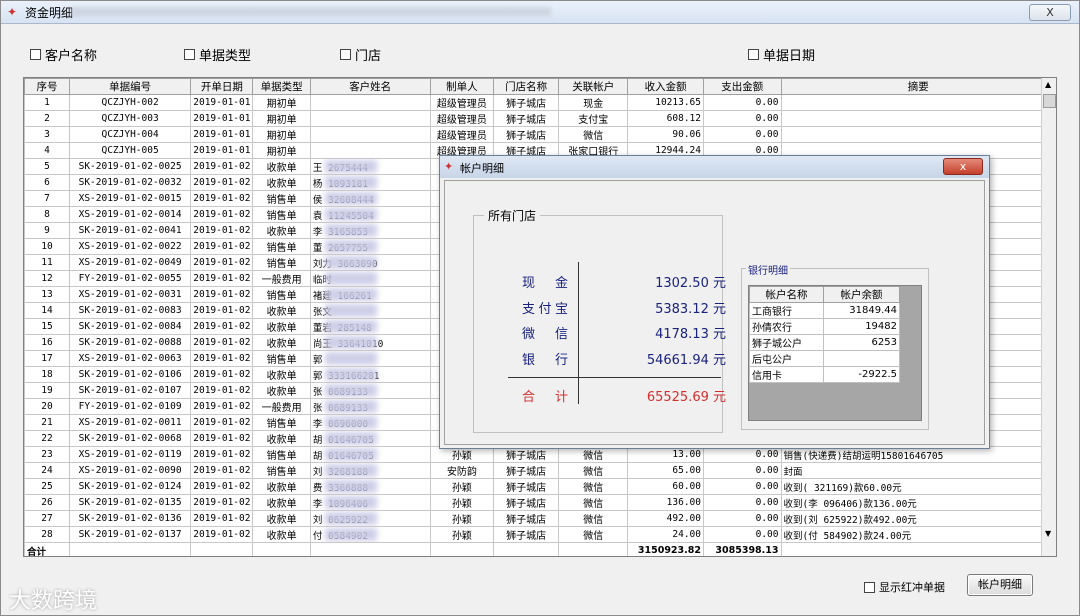  Describe the element at coordinates (370, 118) in the screenshot. I see `cell-customer` at that location.